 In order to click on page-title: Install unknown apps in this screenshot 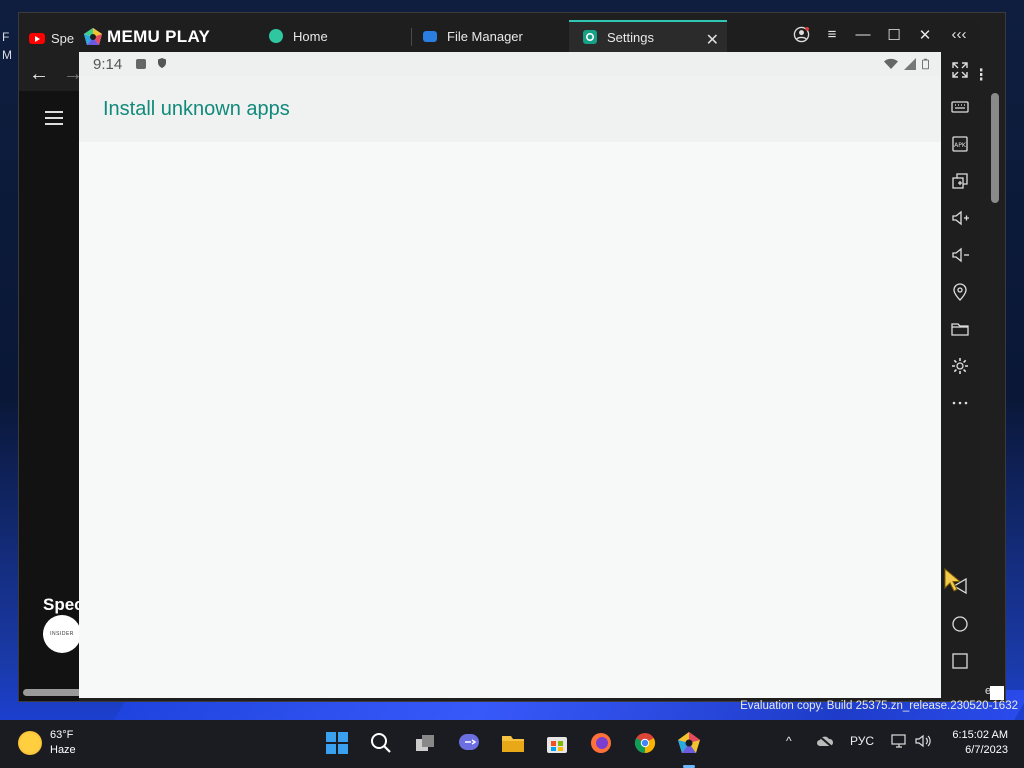, I will do `click(196, 109)`.